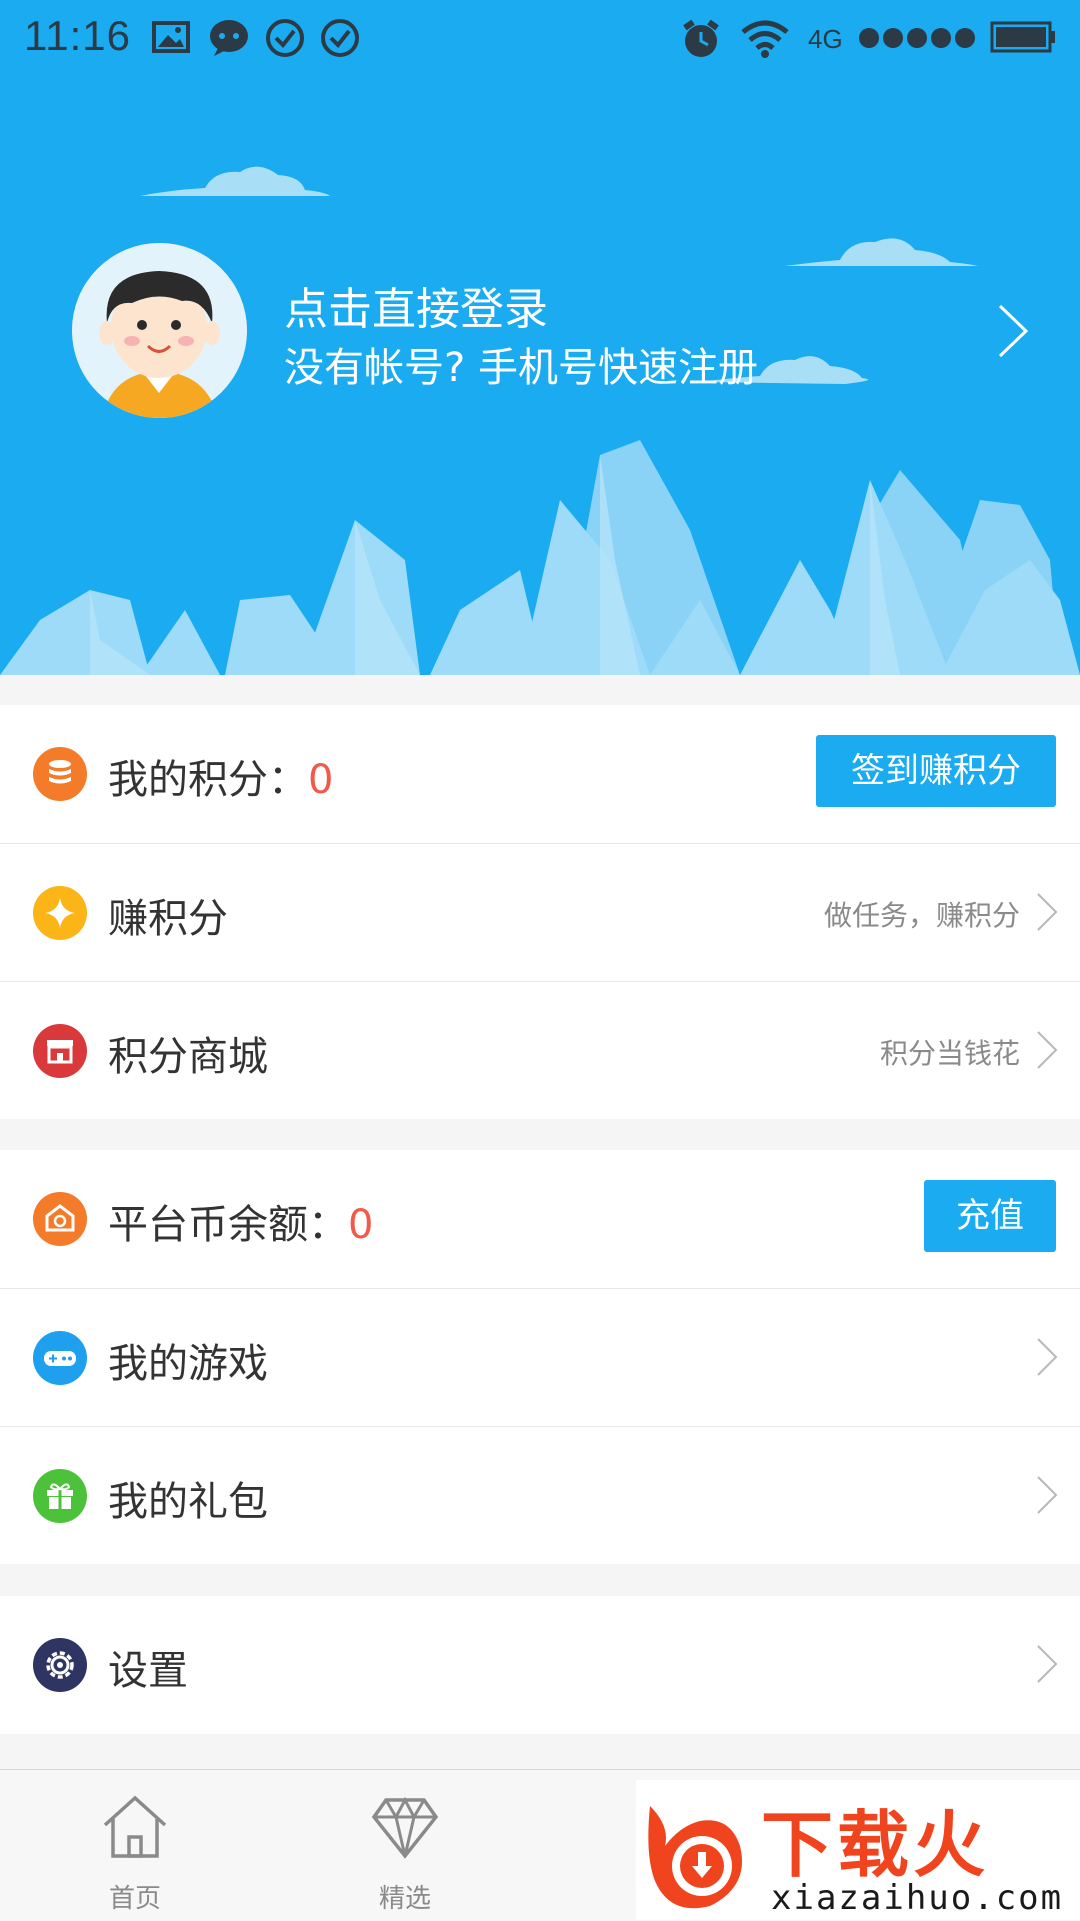  I want to click on settings-section: 设置, so click(540, 1665).